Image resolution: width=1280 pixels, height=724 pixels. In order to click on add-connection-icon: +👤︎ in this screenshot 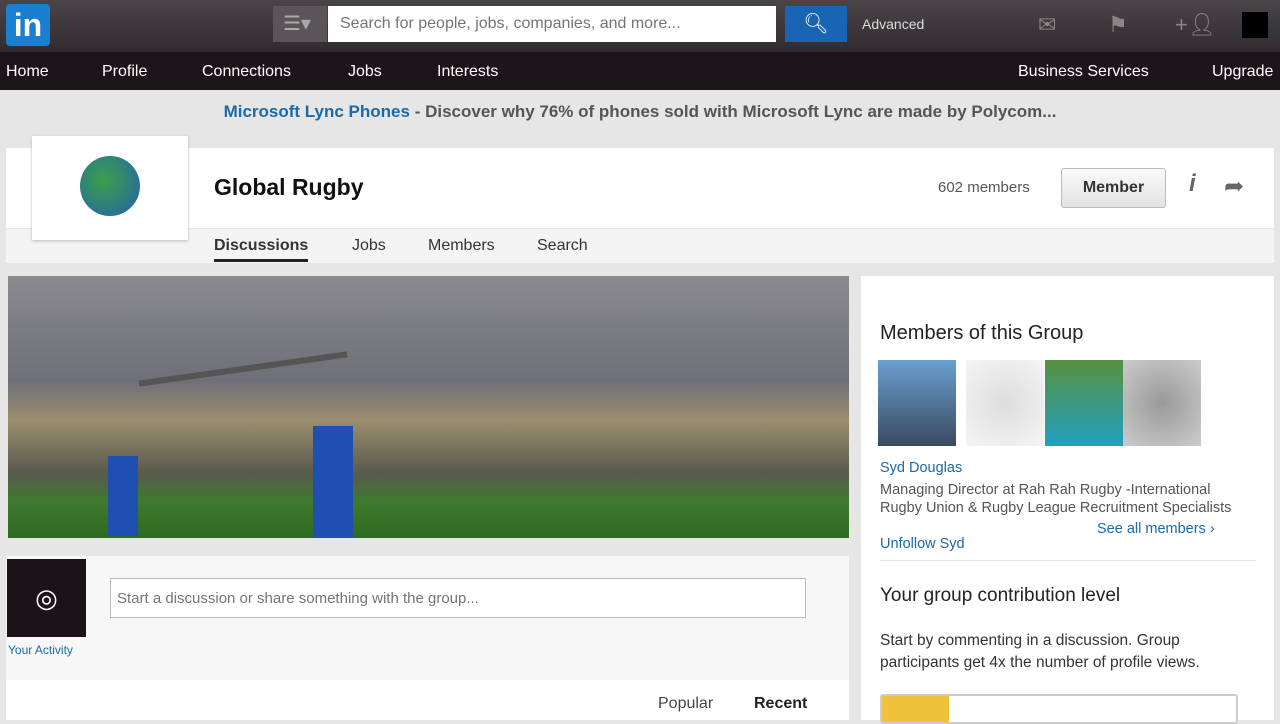, I will do `click(1195, 25)`.